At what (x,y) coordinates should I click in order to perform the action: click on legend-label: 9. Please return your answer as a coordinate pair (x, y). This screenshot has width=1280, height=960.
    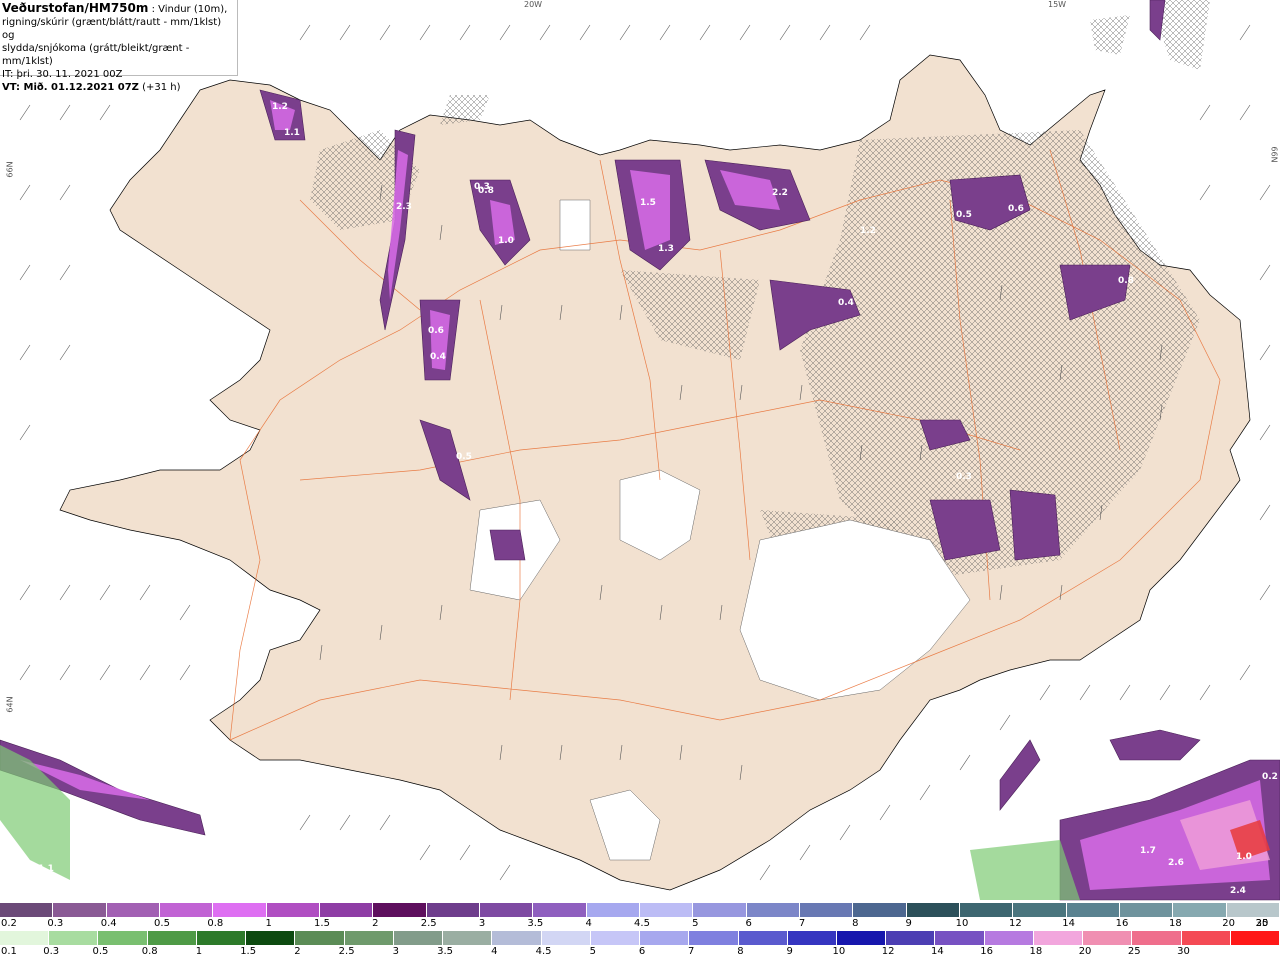
    Looking at the image, I should click on (908, 923).